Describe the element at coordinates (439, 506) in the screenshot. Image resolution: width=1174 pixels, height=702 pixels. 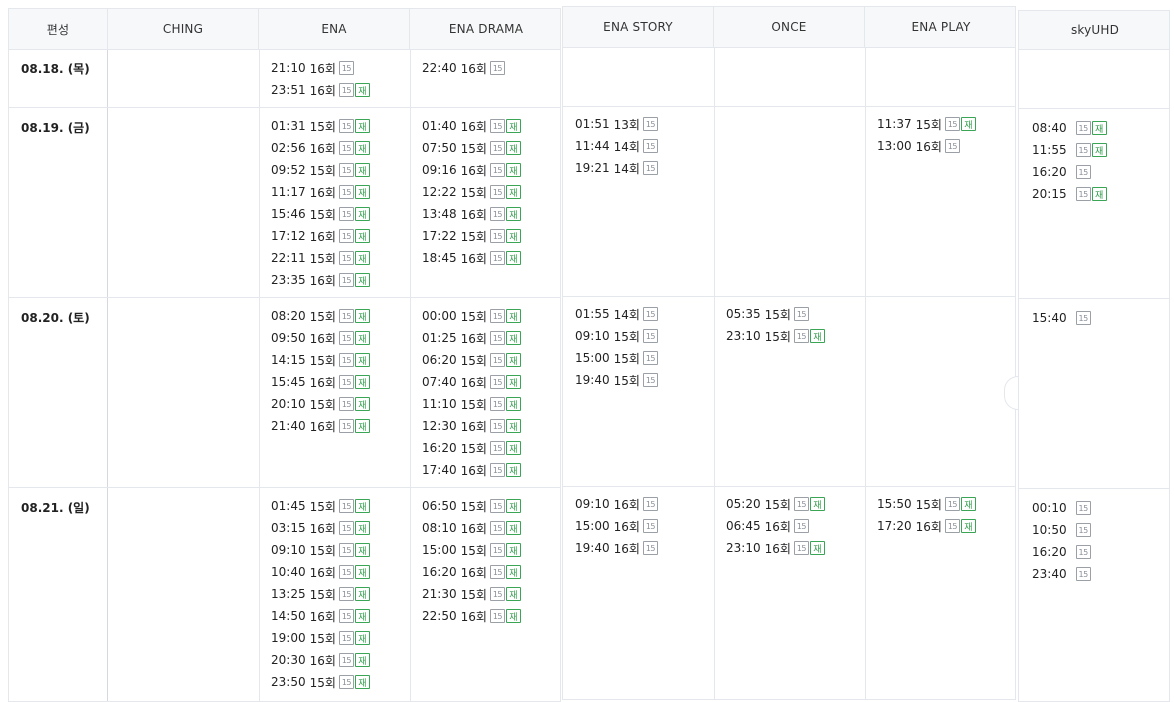
I see `air-time: 06:50` at that location.